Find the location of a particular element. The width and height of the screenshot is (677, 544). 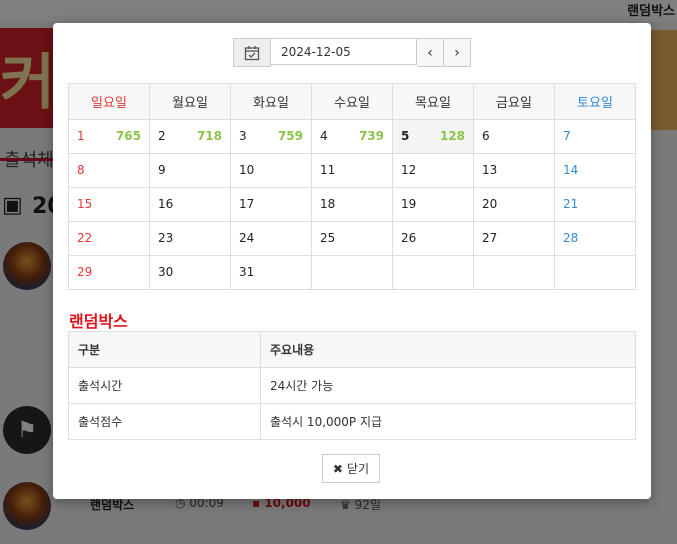

calendar-icon is located at coordinates (252, 52).